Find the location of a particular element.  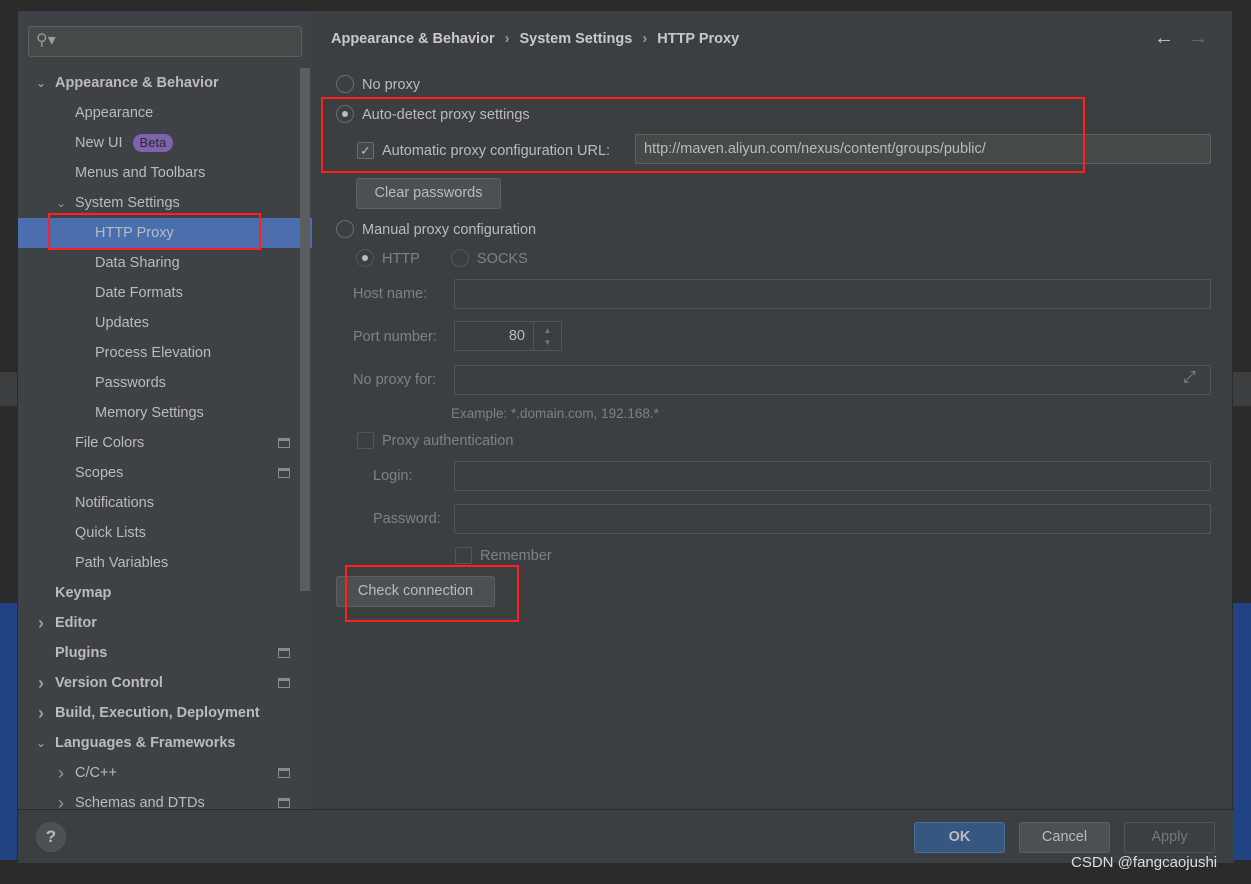

sidebar-item: Process Elevation is located at coordinates (159, 353).